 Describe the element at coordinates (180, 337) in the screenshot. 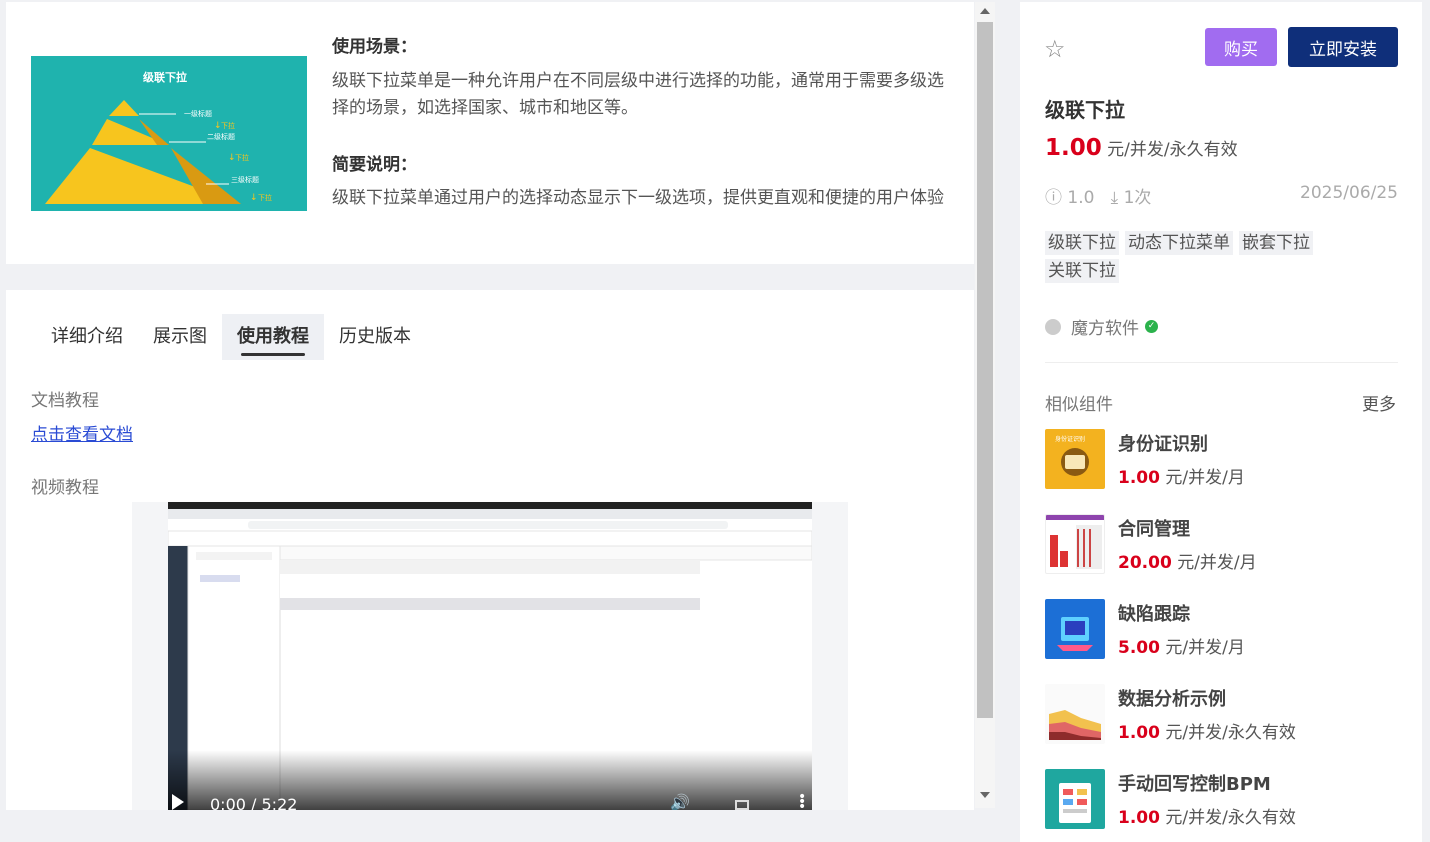

I see `tab-screenshots: 展示图` at that location.